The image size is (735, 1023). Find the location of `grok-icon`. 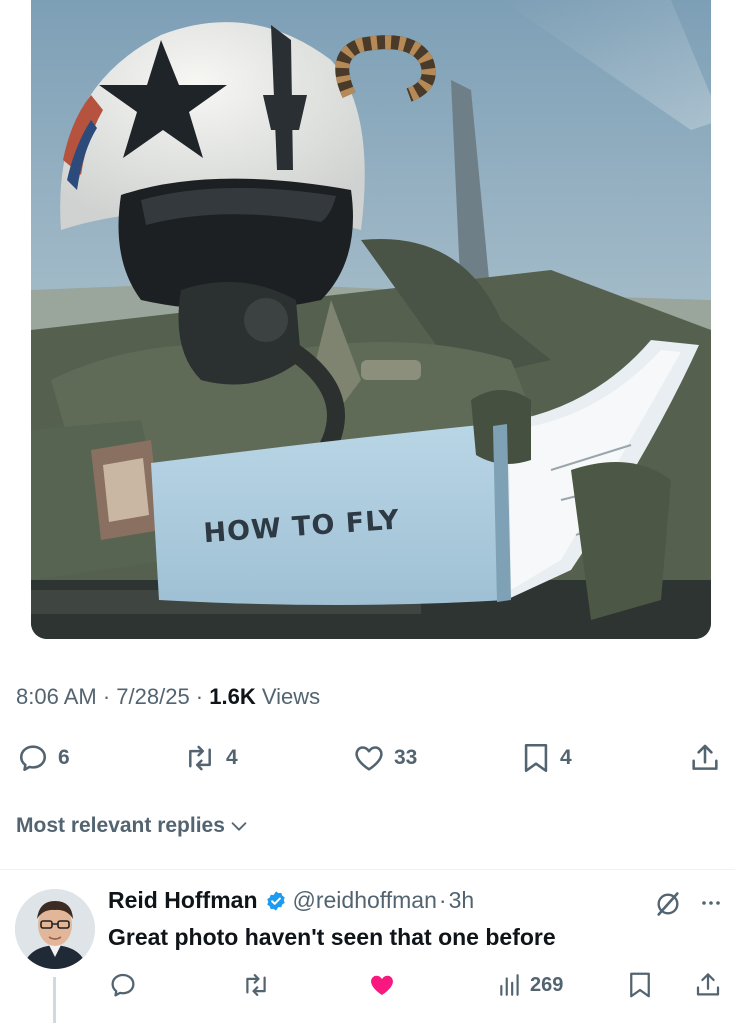

grok-icon is located at coordinates (668, 906).